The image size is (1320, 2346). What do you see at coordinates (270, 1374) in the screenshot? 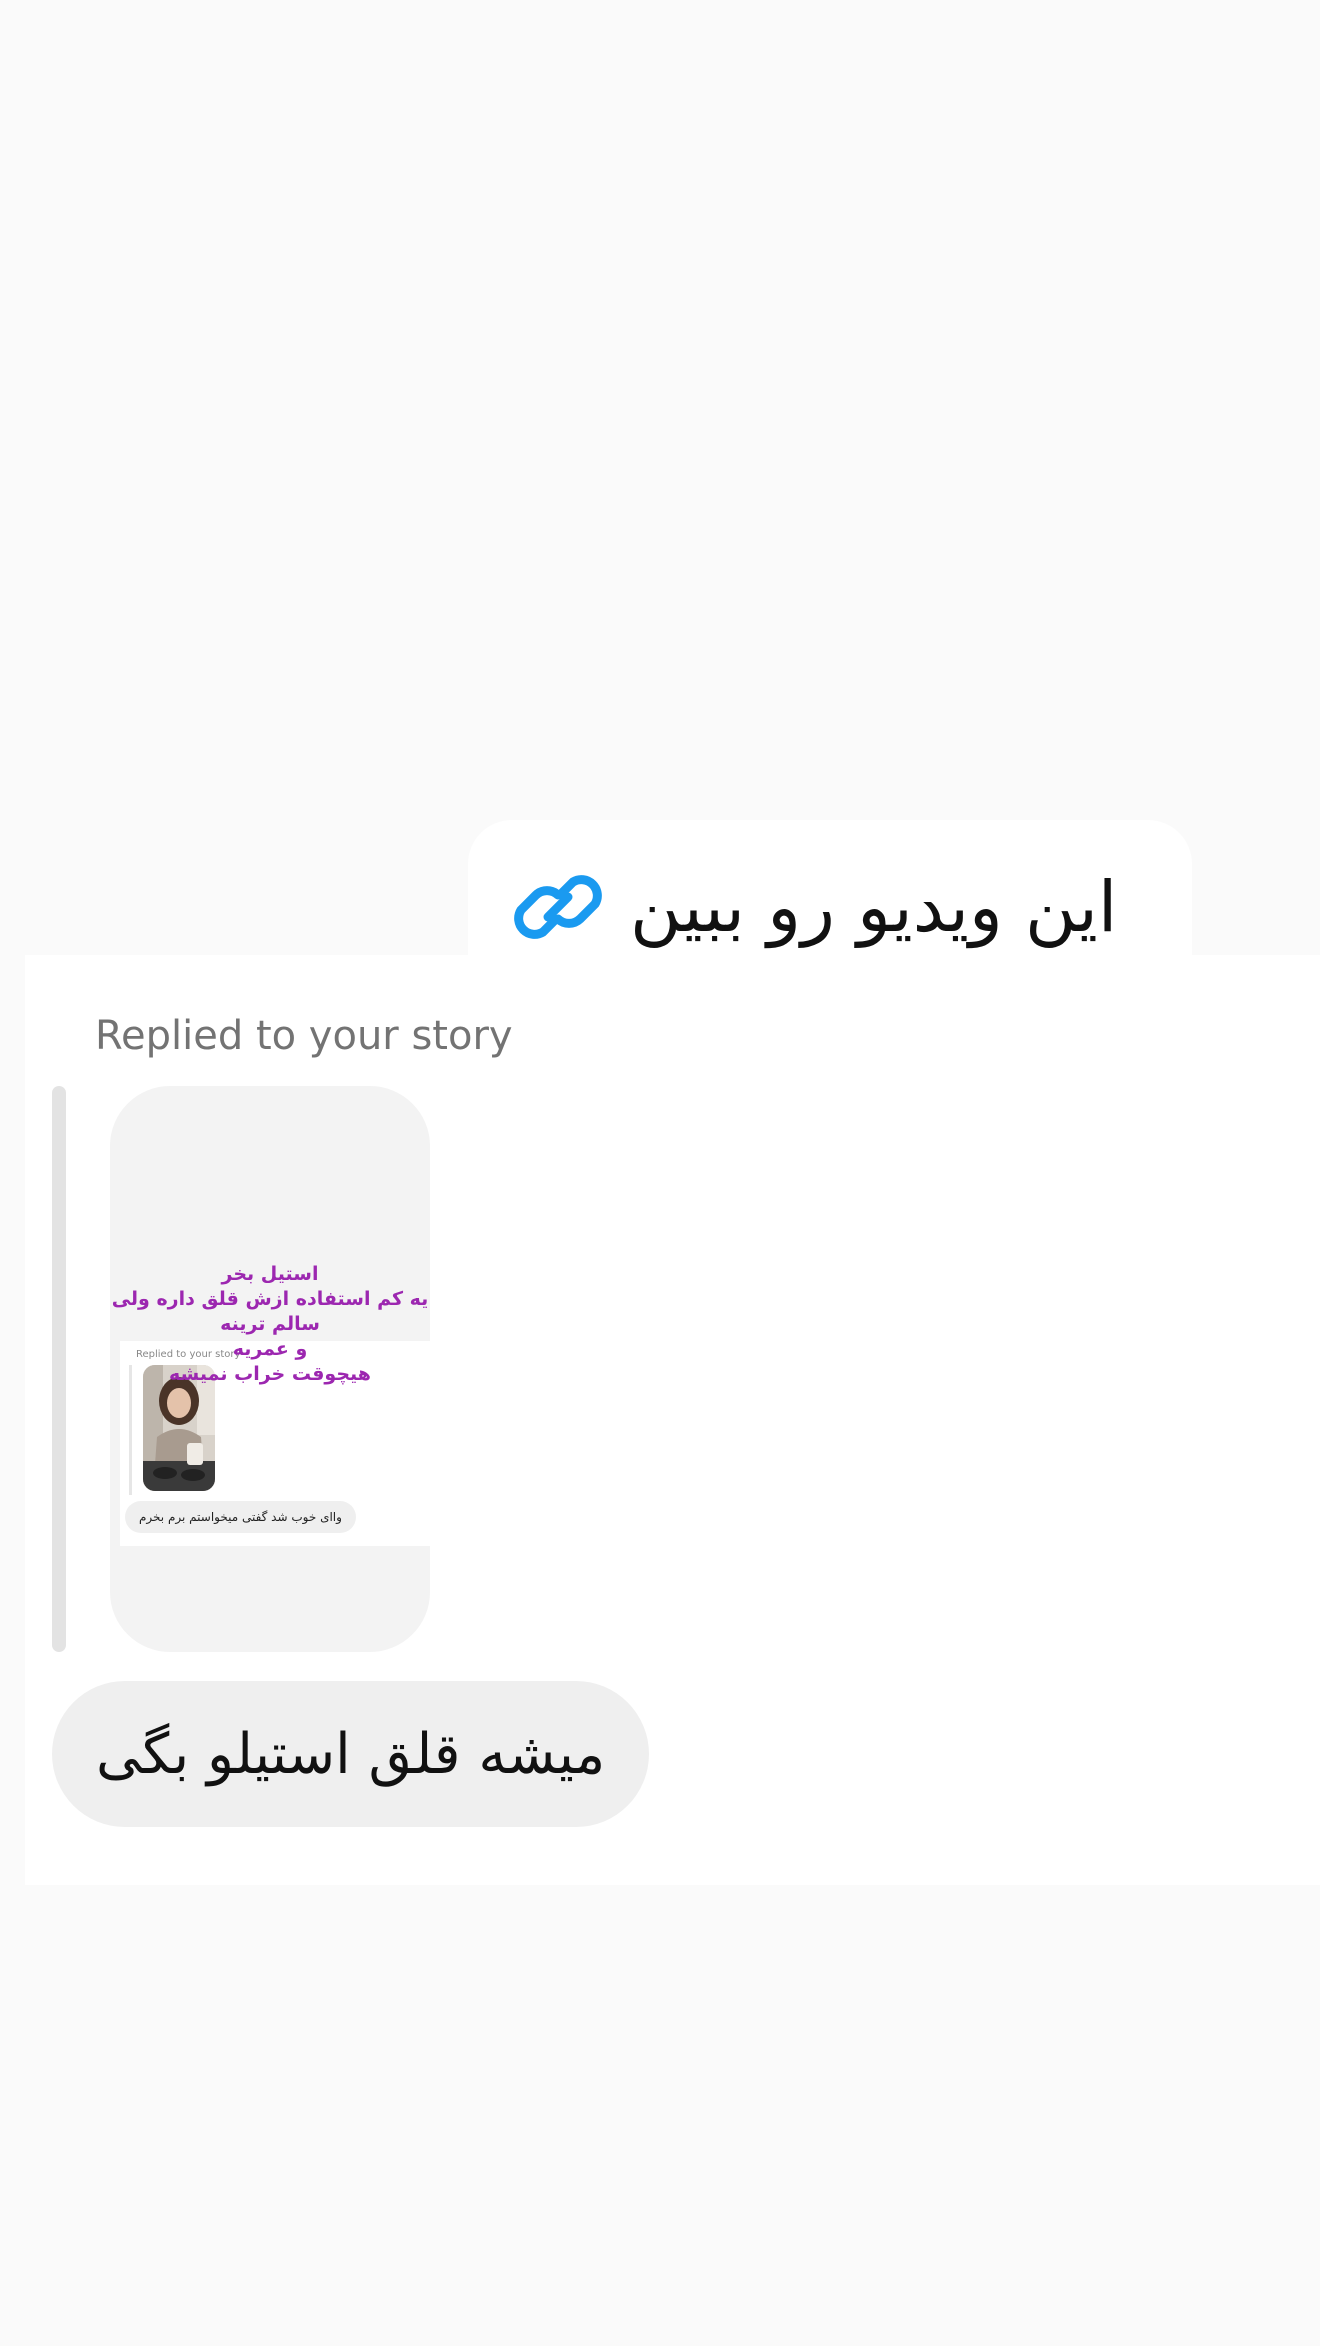
I see `story-line: هیچوقت خراب نمیشه` at bounding box center [270, 1374].